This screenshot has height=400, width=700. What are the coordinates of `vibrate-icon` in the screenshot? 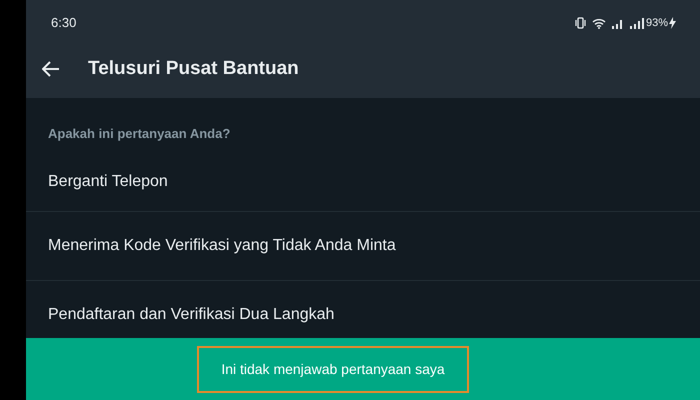 It's located at (580, 23).